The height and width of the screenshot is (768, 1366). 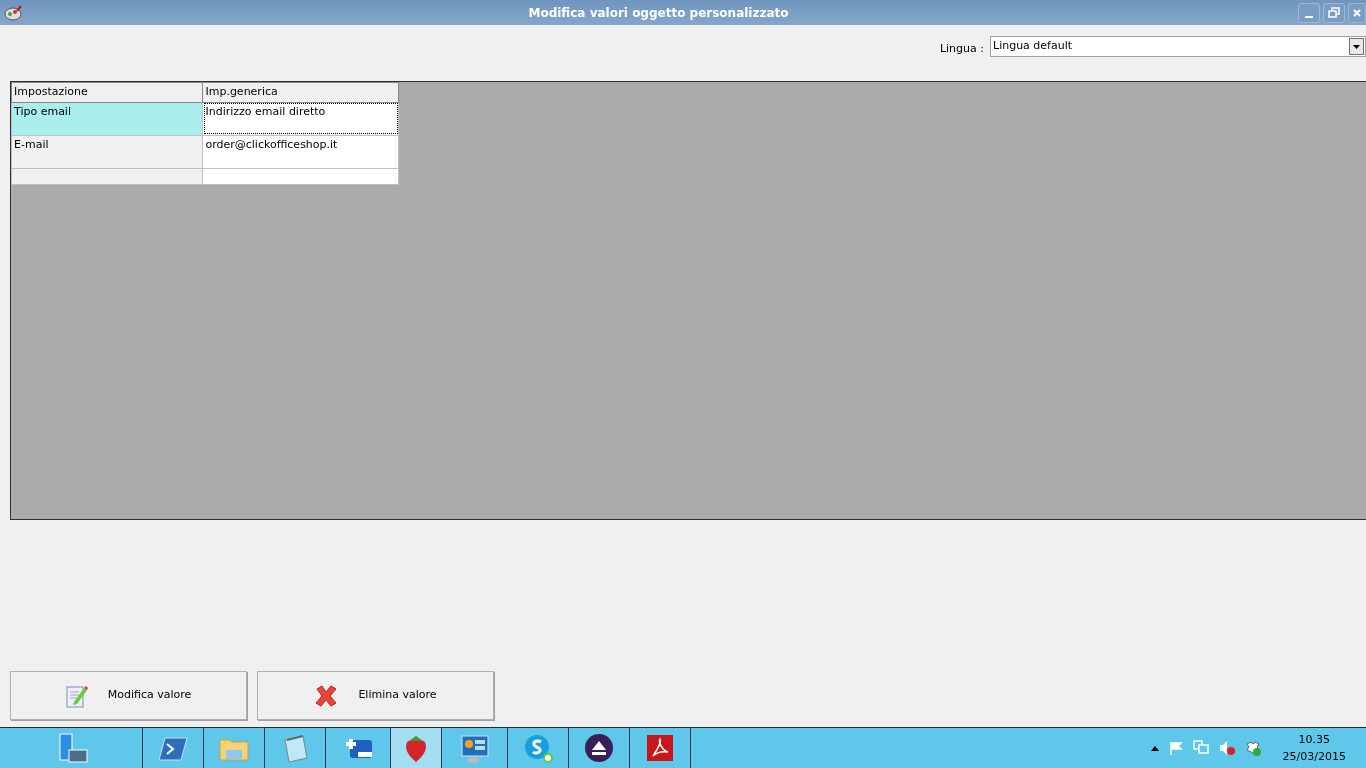 What do you see at coordinates (658, 13) in the screenshot?
I see `window-title: Modifica valori oggetto personalizzato` at bounding box center [658, 13].